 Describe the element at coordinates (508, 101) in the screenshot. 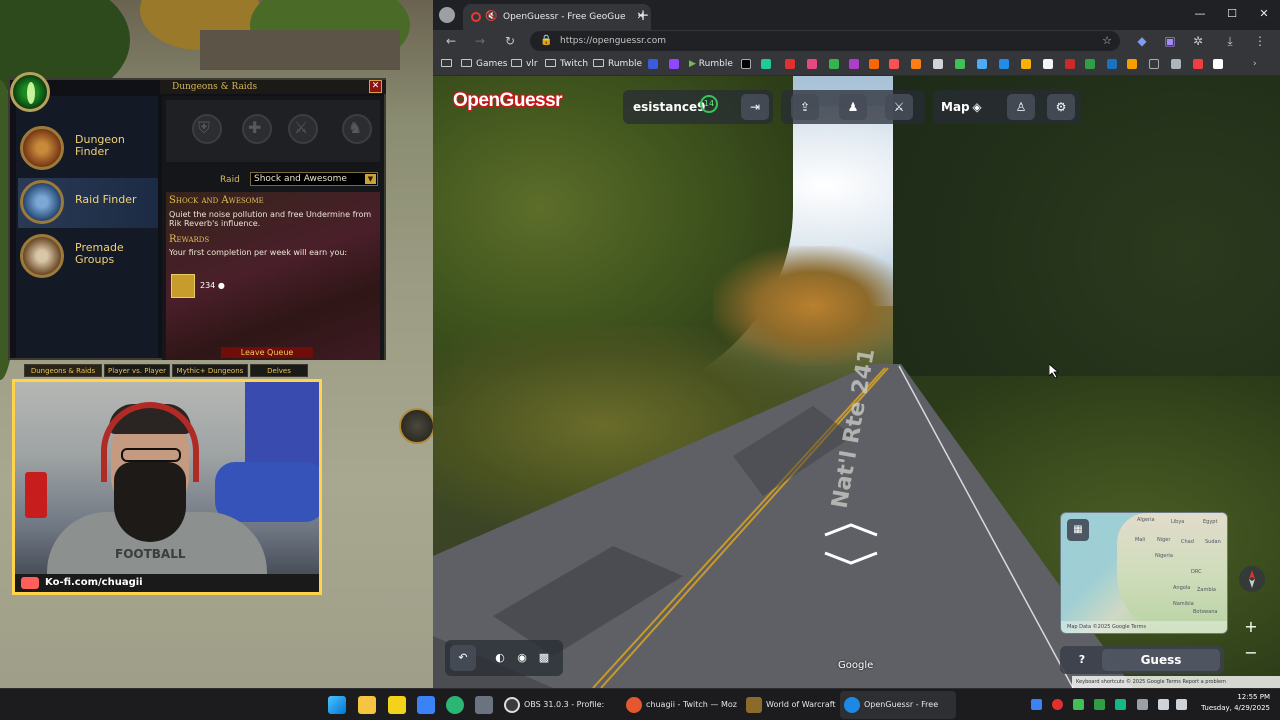

I see `openguessr-logo: OpenGuessr` at that location.